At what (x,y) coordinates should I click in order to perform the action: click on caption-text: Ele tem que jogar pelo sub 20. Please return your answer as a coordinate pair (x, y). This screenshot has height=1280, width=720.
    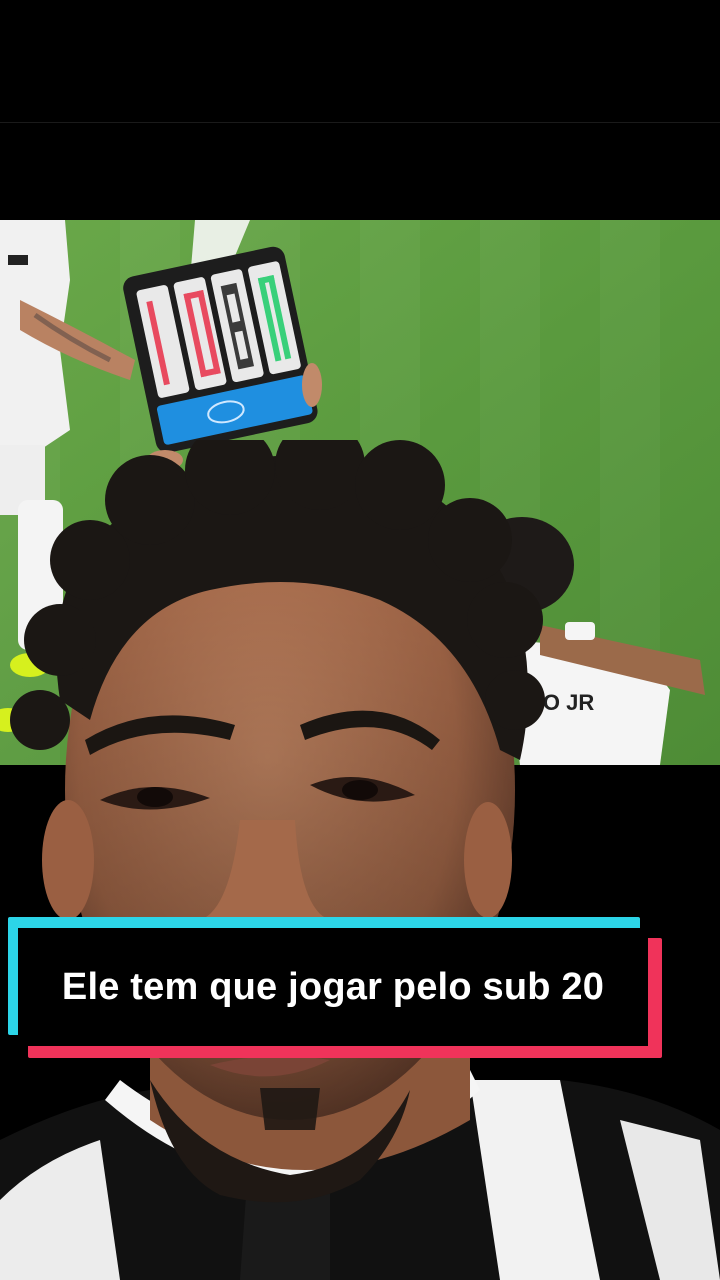
    Looking at the image, I should click on (333, 986).